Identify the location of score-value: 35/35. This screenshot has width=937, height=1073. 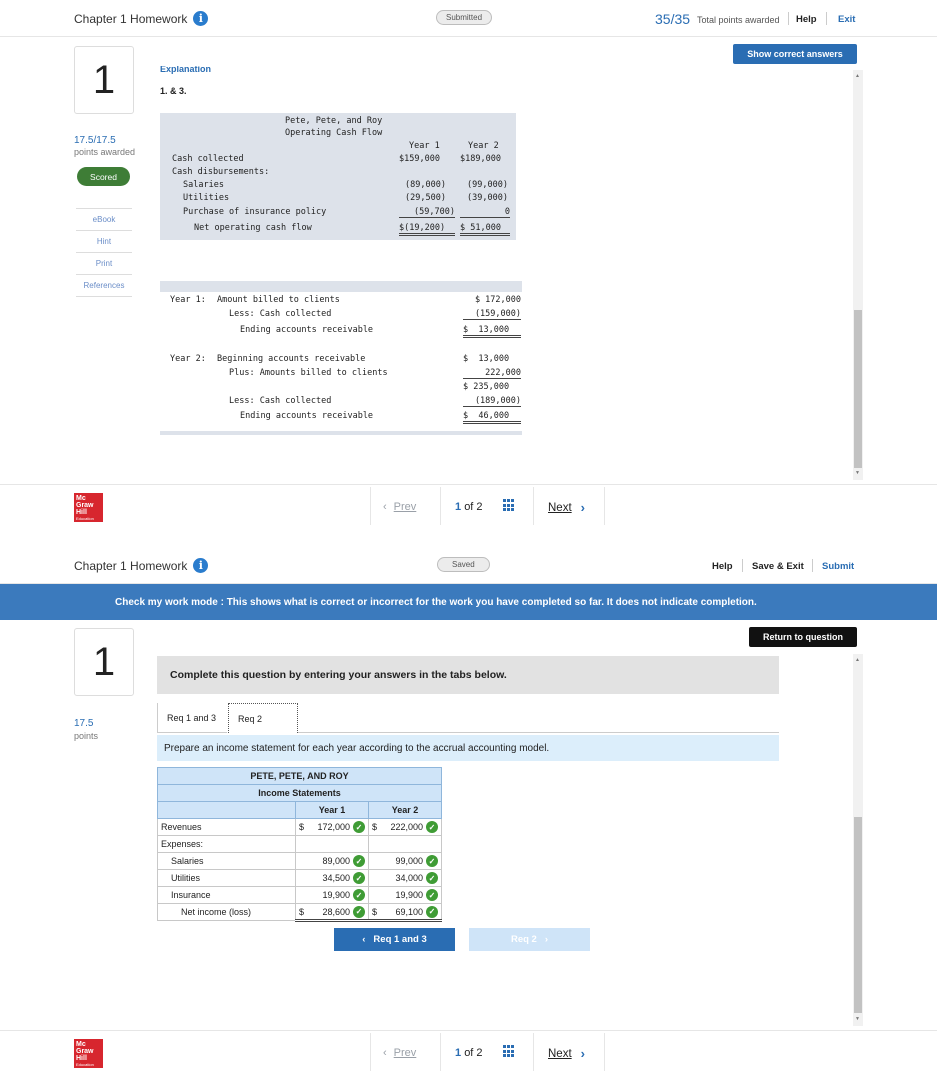
(673, 19).